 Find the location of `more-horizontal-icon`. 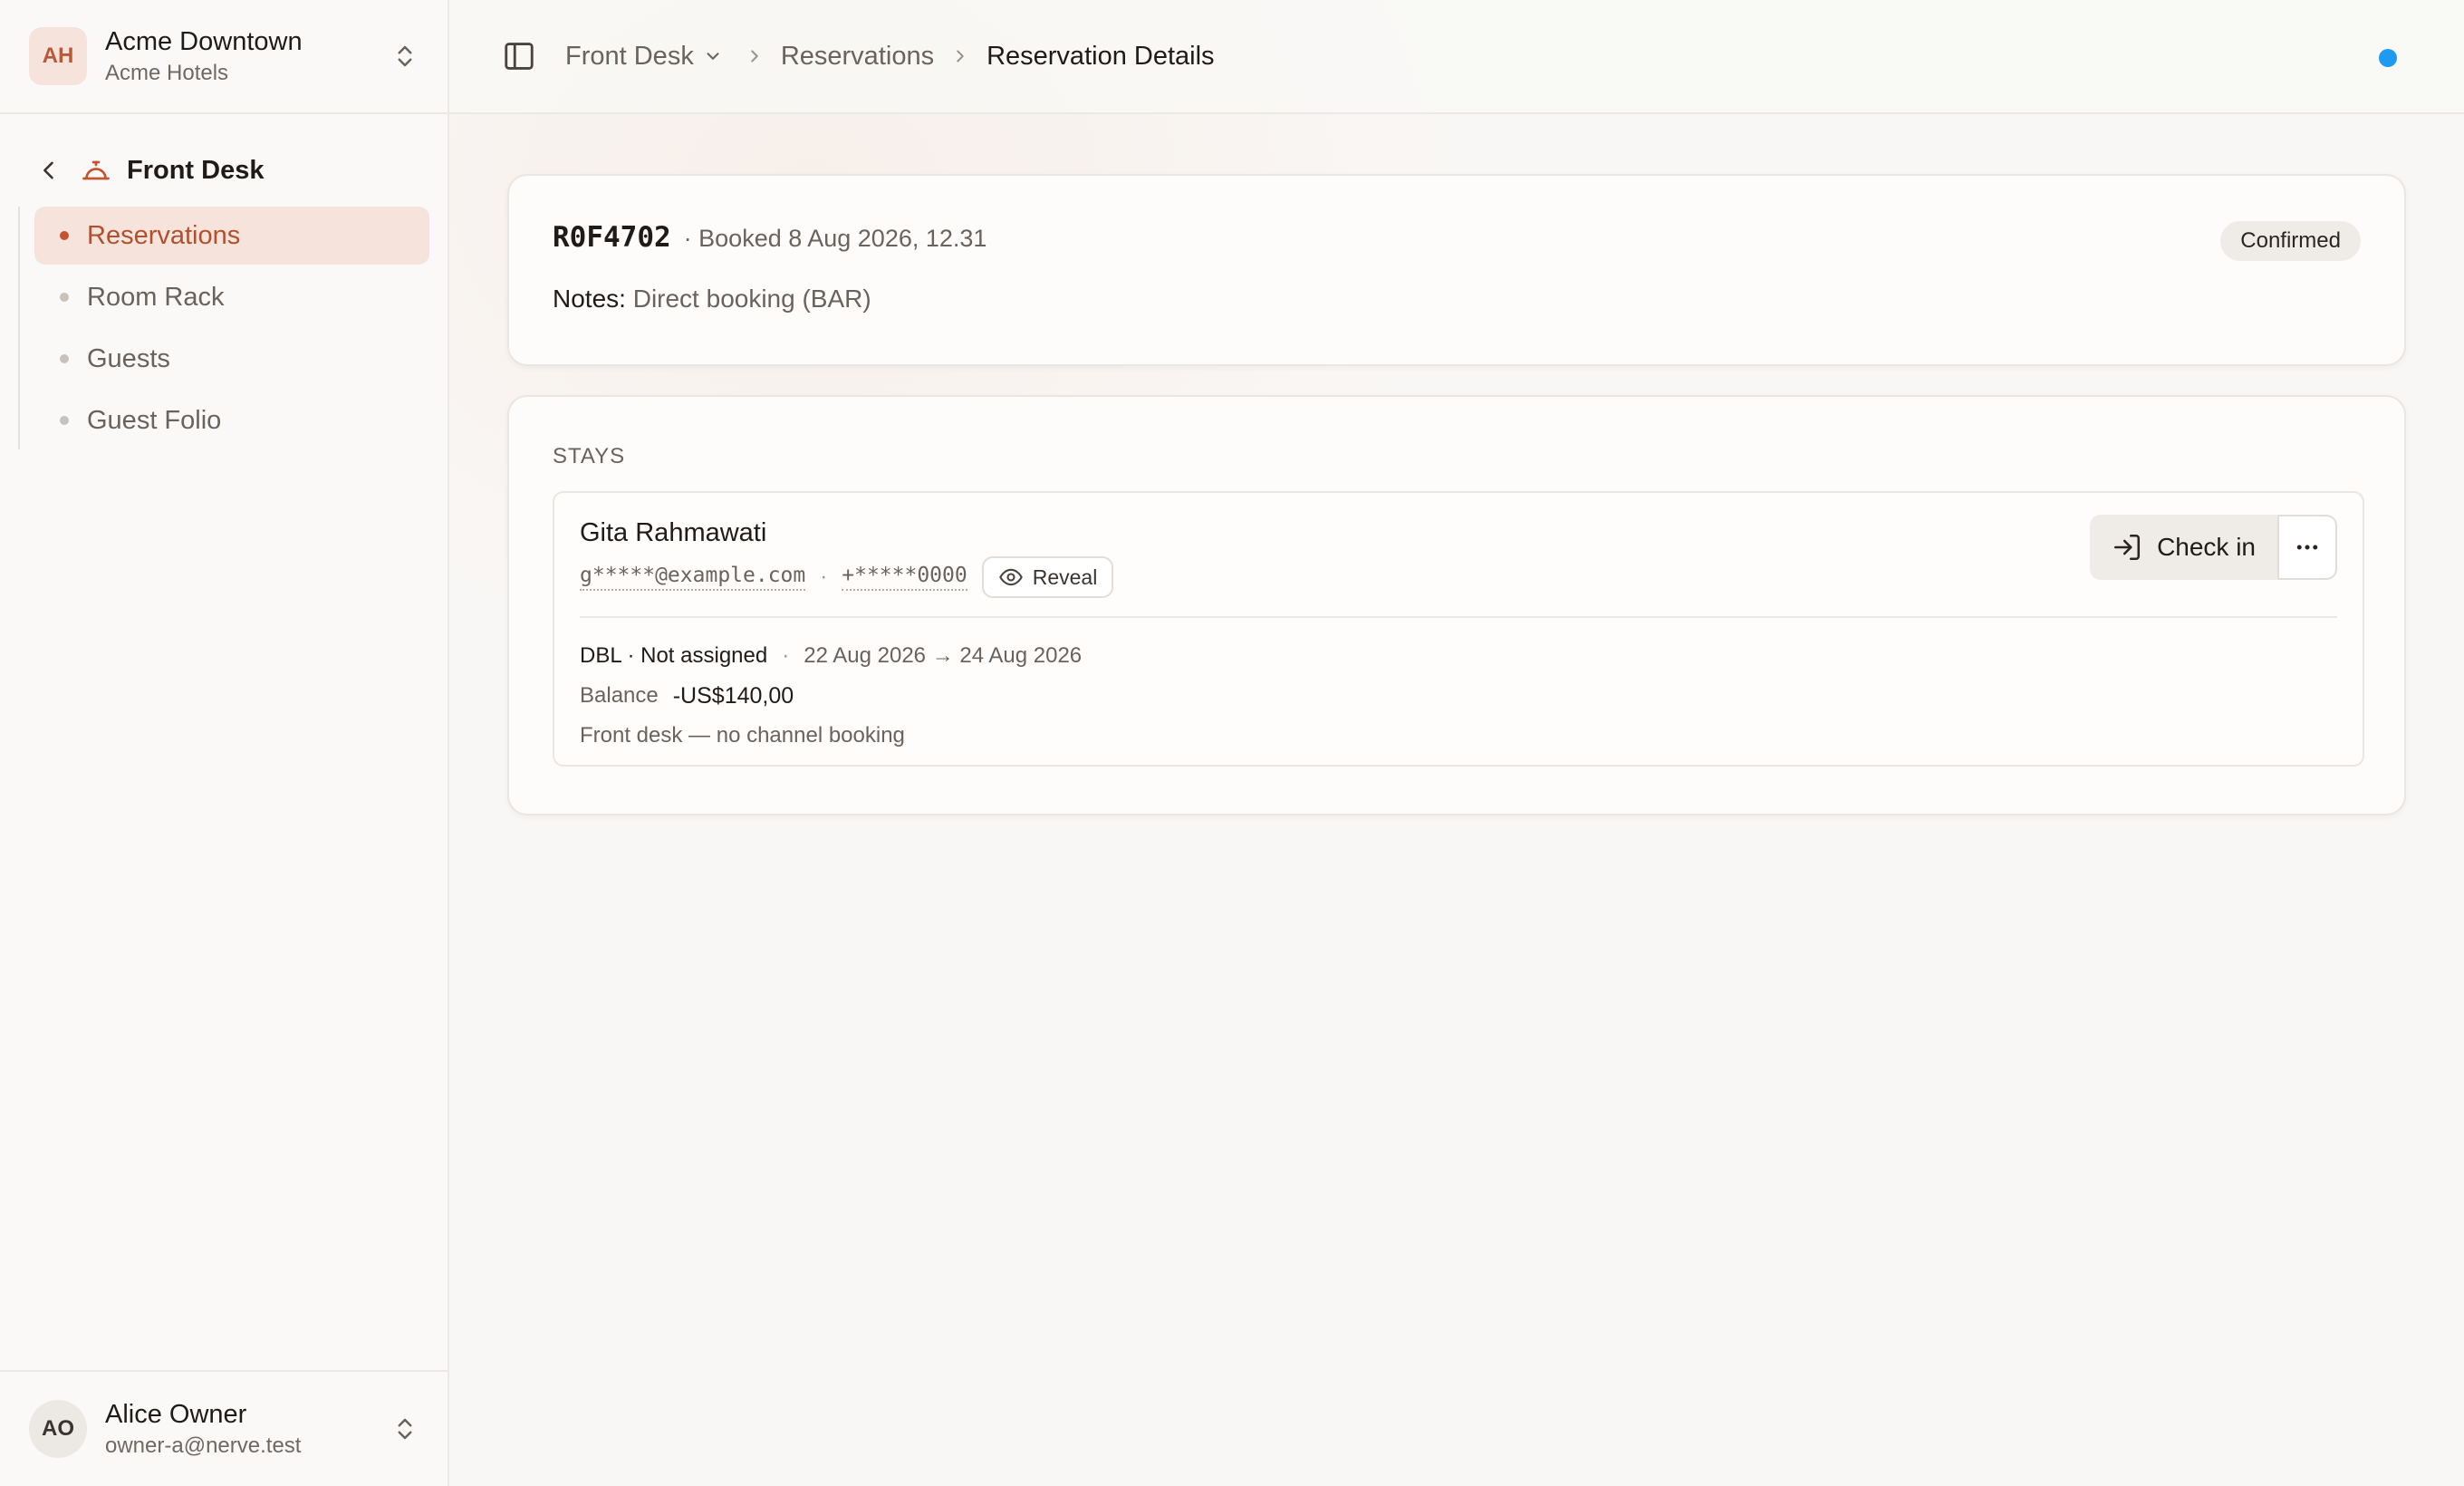

more-horizontal-icon is located at coordinates (2307, 548).